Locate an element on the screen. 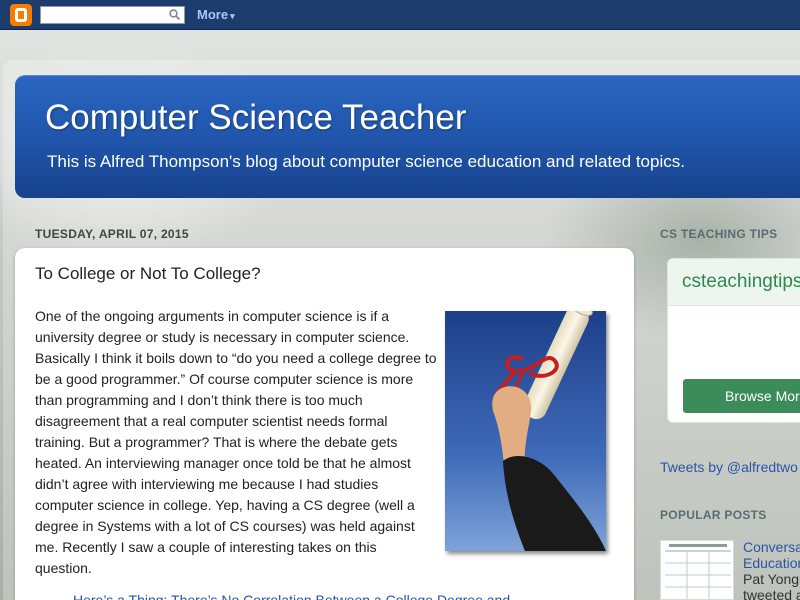 The image size is (800, 600). popular-post-snippet: Pat Yongp tweeted a is located at coordinates (771, 585).